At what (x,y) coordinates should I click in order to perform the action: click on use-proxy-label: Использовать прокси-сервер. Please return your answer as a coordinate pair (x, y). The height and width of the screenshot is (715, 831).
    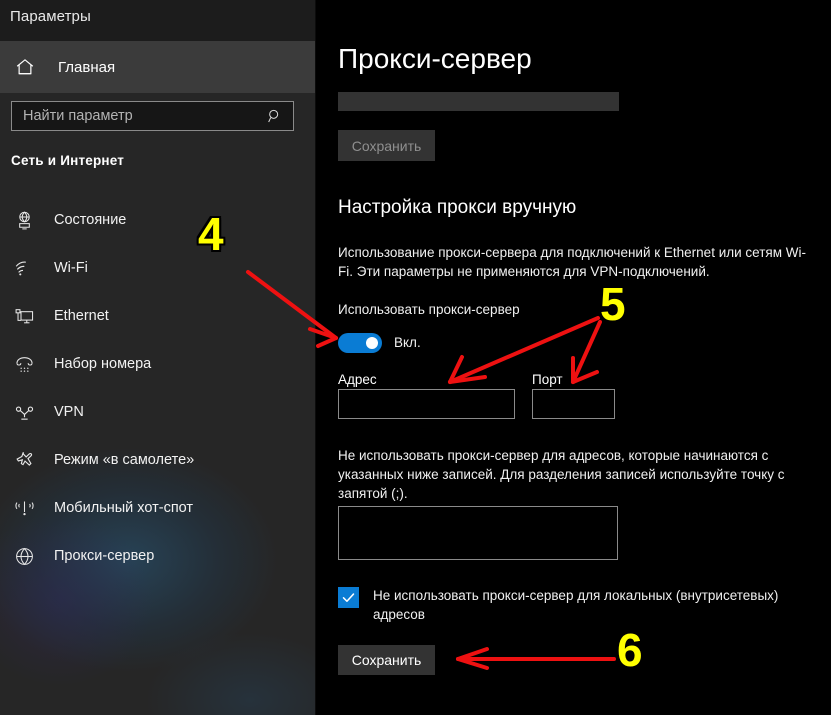
    Looking at the image, I should click on (429, 309).